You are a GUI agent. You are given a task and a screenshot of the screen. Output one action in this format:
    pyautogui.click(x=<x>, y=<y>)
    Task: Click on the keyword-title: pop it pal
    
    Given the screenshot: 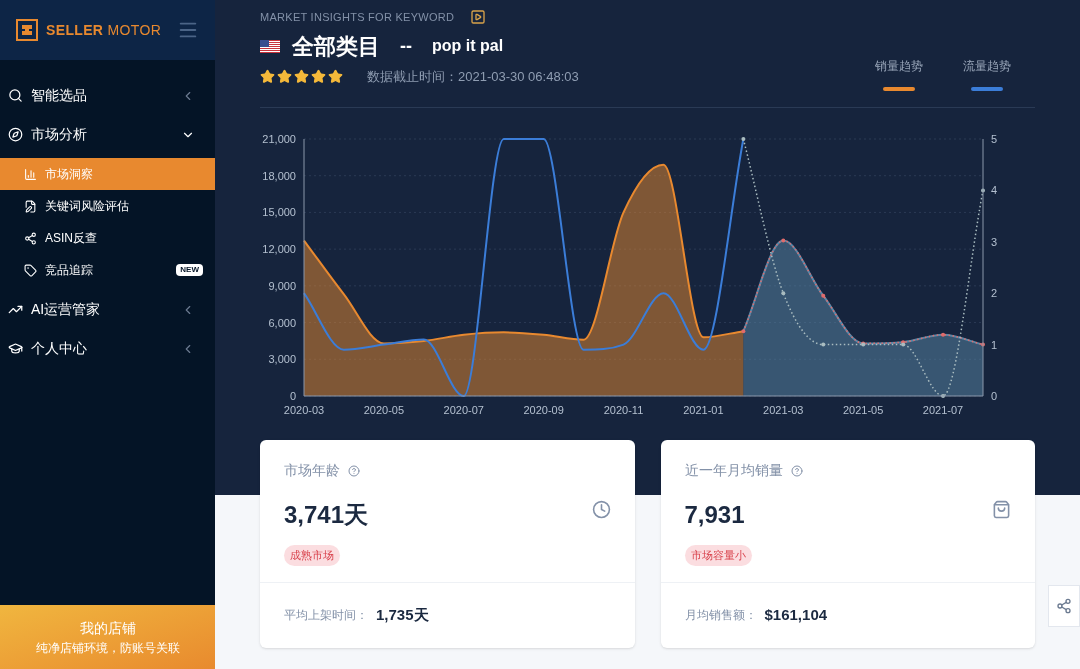 What is the action you would take?
    pyautogui.click(x=468, y=46)
    